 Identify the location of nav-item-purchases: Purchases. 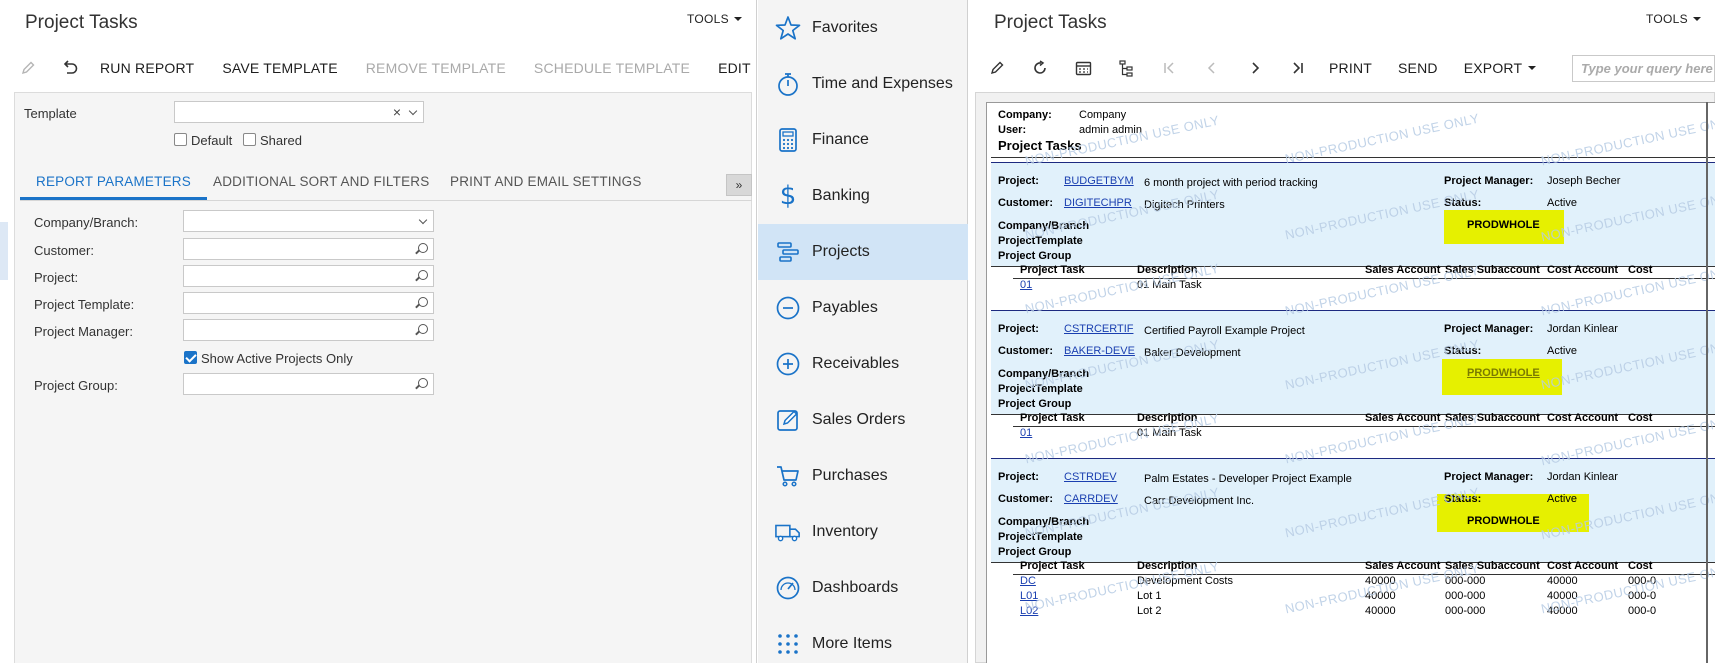
(863, 476).